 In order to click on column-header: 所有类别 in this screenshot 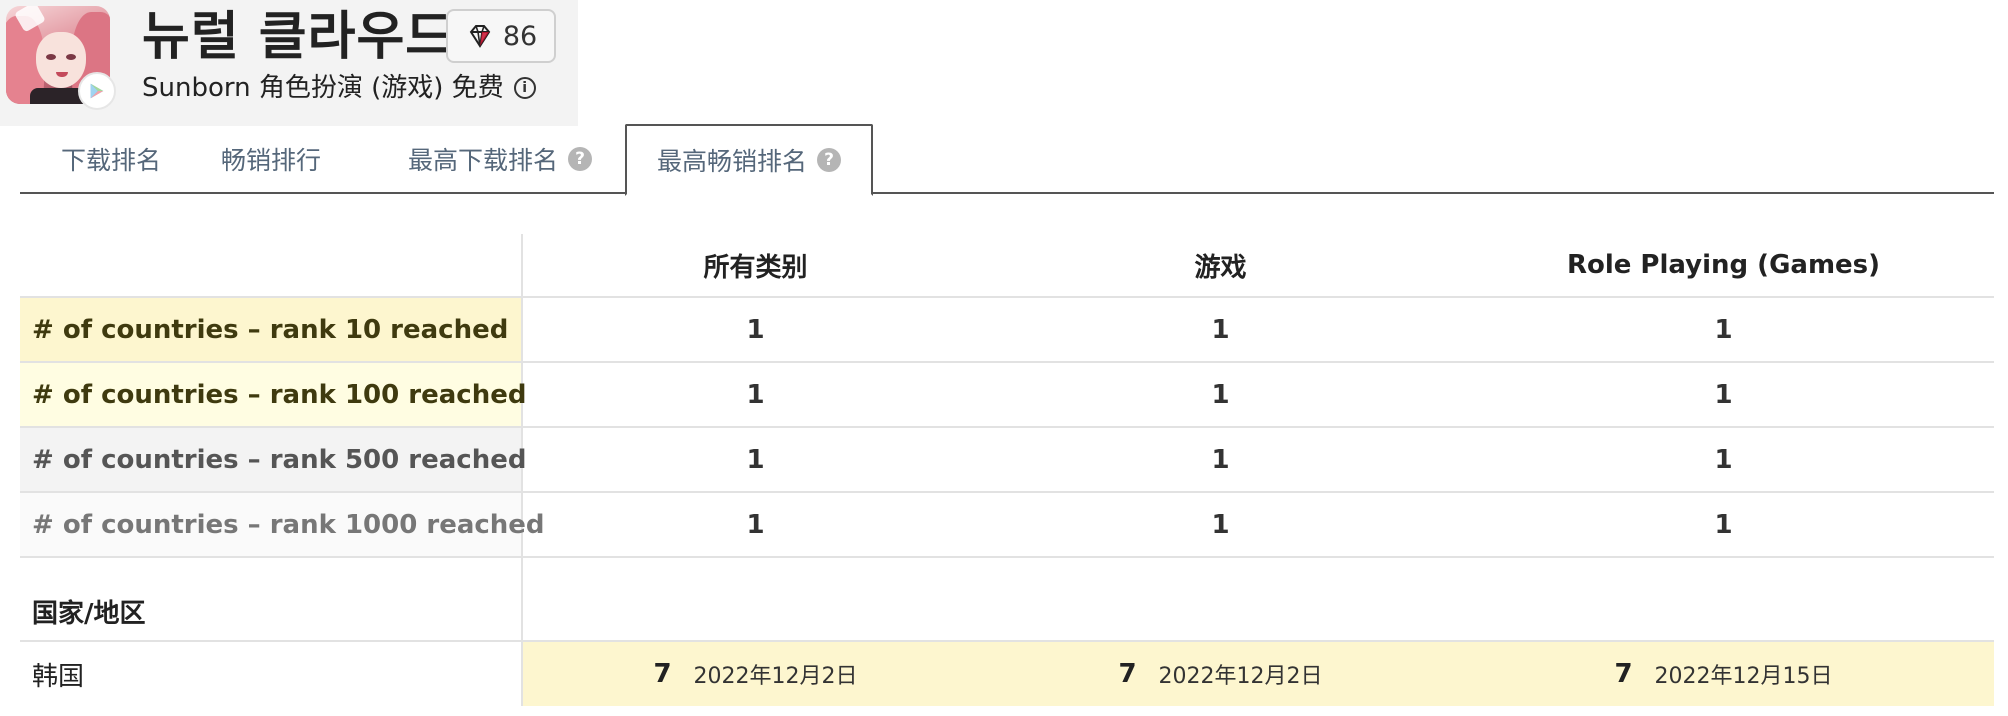, I will do `click(755, 267)`.